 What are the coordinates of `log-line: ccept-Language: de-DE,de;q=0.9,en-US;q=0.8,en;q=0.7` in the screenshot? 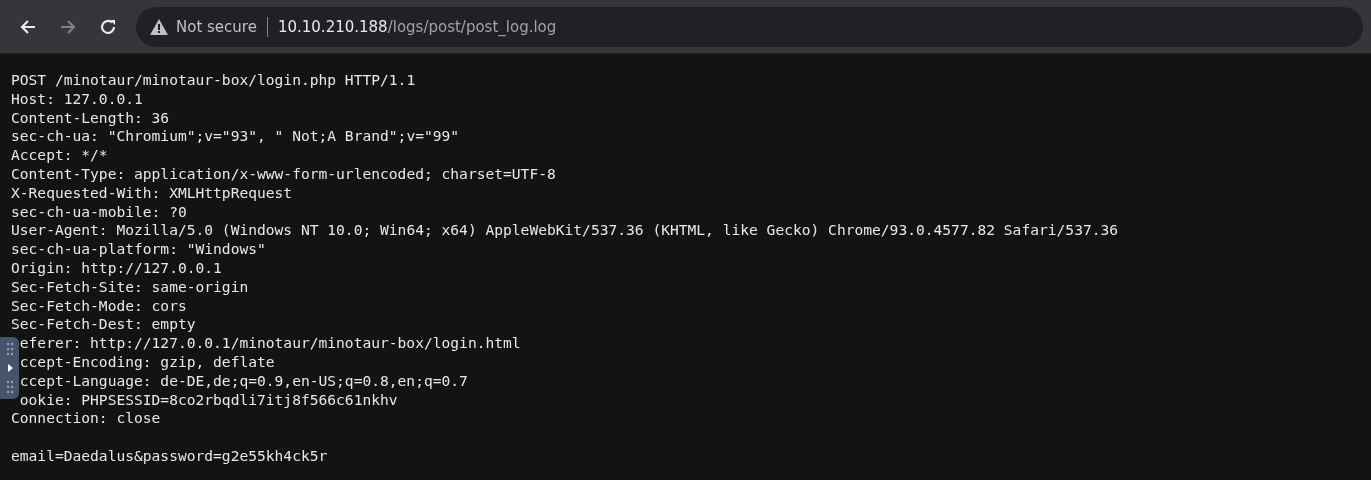 It's located at (243, 380).